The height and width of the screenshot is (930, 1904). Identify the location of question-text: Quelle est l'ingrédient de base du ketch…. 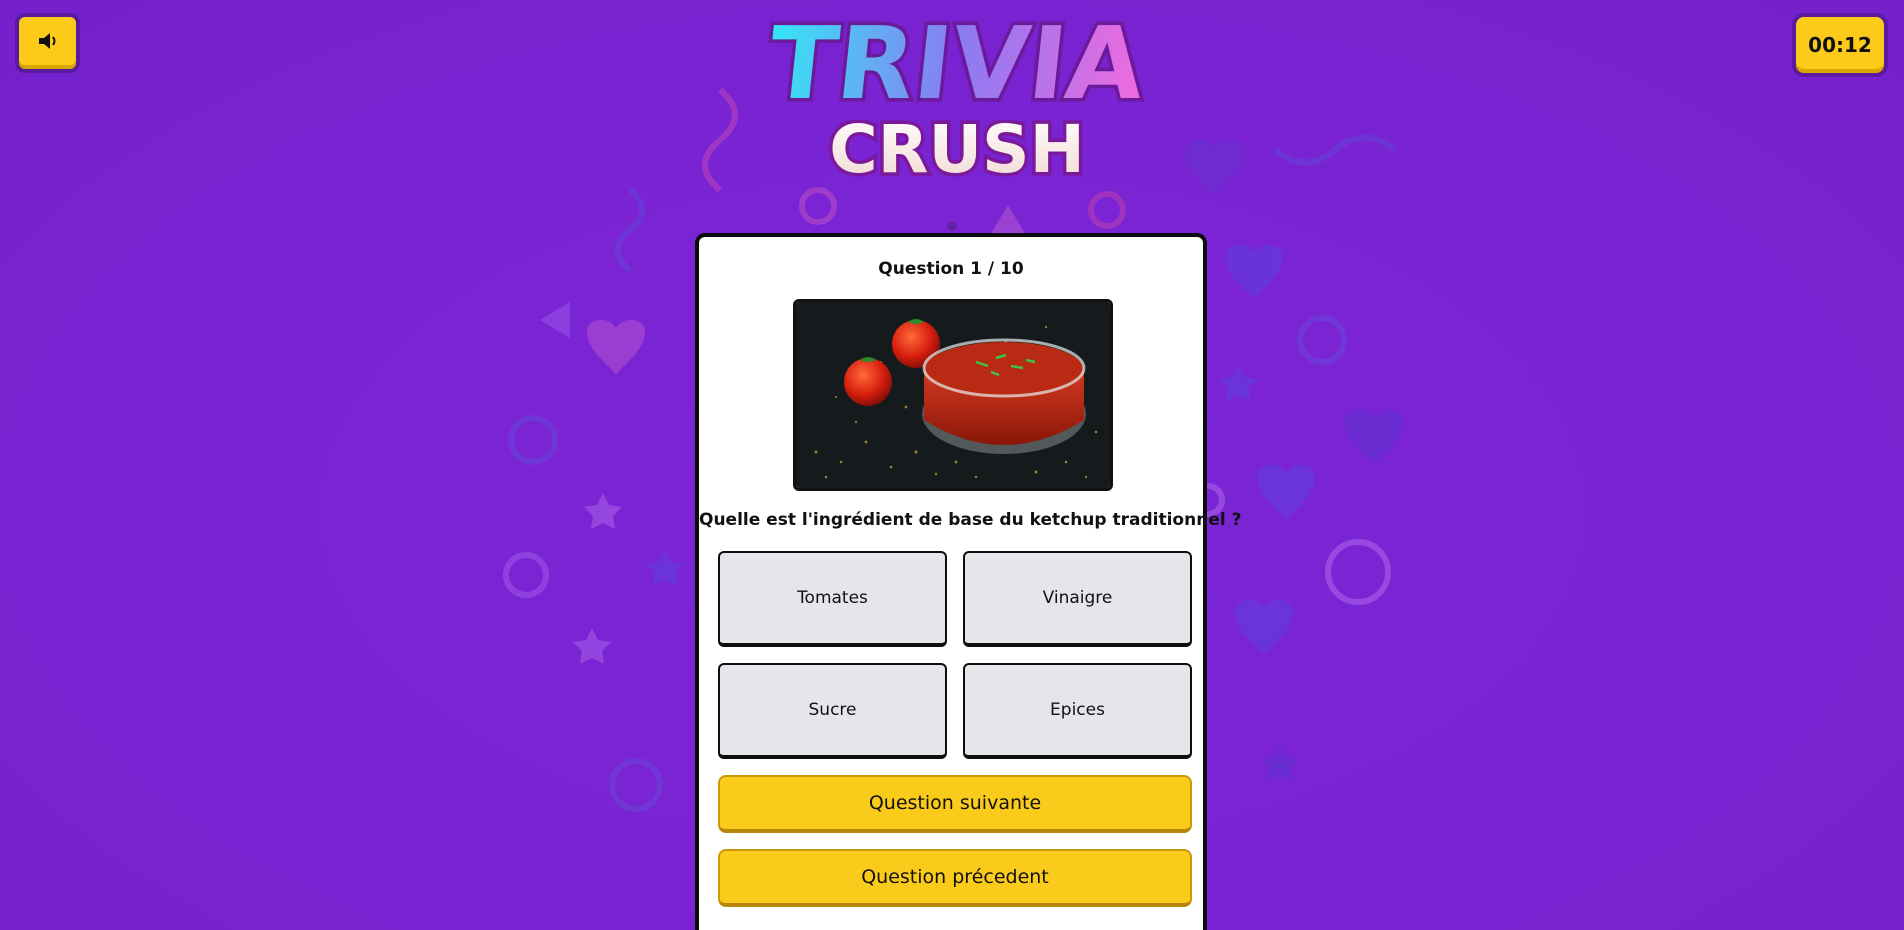
(970, 520).